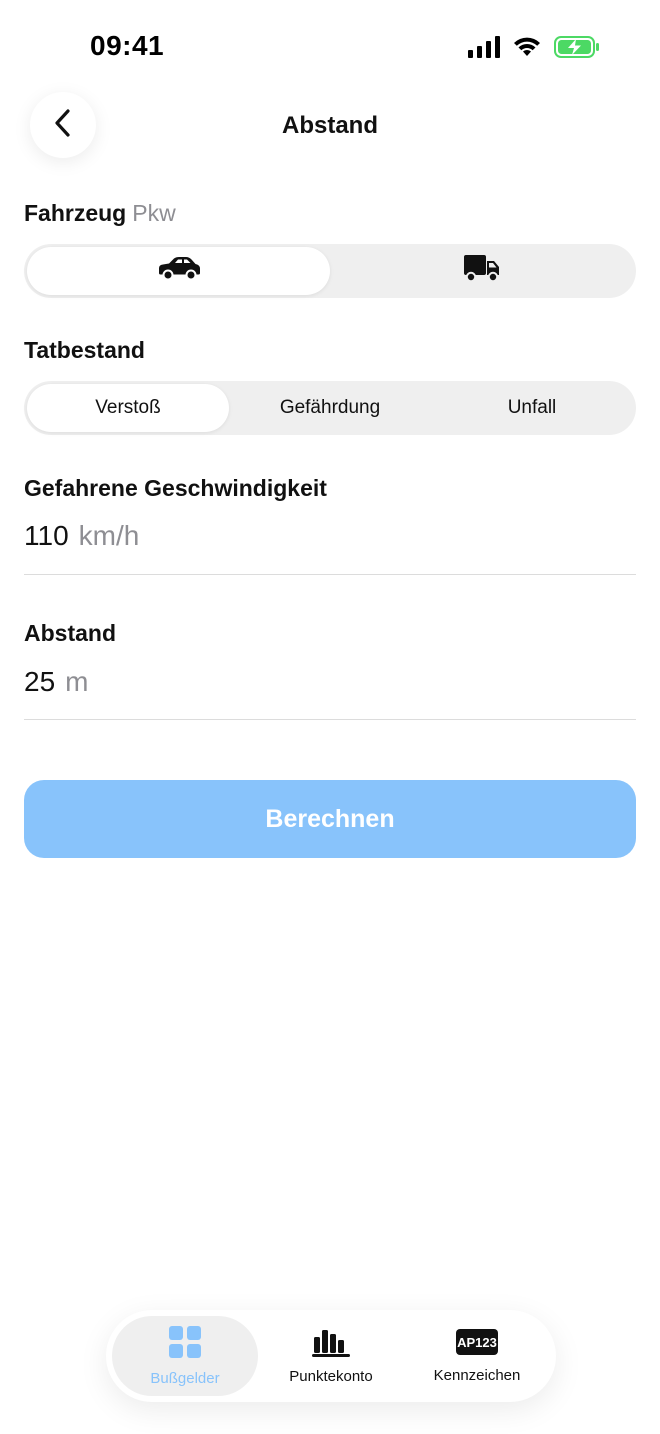 This screenshot has width=660, height=1434. Describe the element at coordinates (185, 1378) in the screenshot. I see `tab-label-bussgelder: Bußgelder` at that location.